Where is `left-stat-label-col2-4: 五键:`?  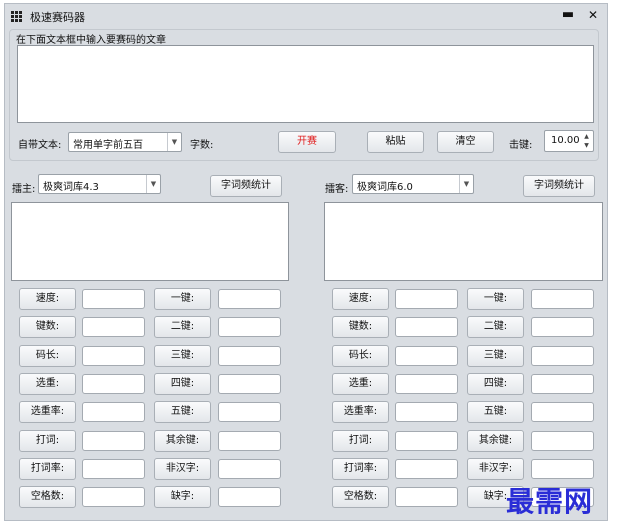
left-stat-label-col2-4: 五键: is located at coordinates (182, 412).